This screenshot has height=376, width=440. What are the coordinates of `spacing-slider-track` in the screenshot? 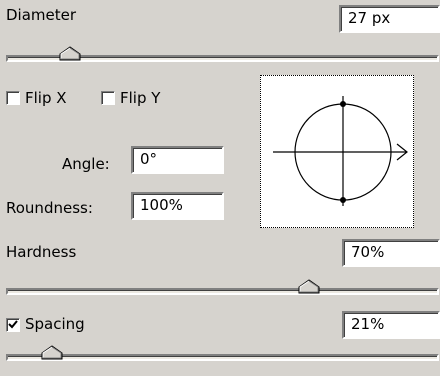 It's located at (222, 357).